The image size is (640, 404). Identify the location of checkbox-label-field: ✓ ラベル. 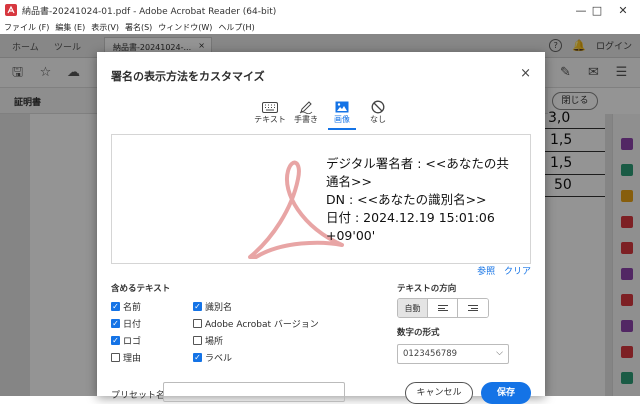
(212, 357).